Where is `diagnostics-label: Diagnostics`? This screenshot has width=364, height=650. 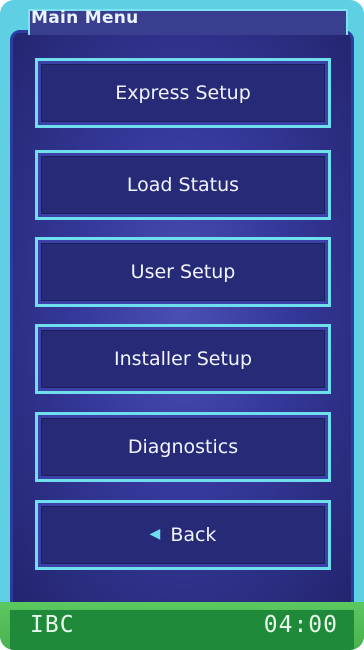 diagnostics-label: Diagnostics is located at coordinates (183, 447).